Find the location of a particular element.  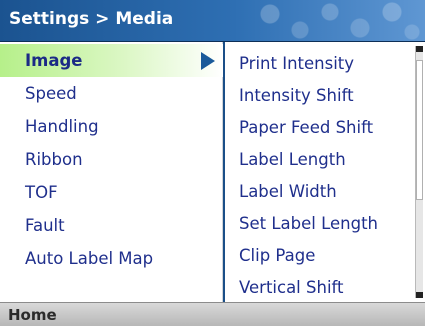

title-bar: Settings > Media is located at coordinates (212, 21).